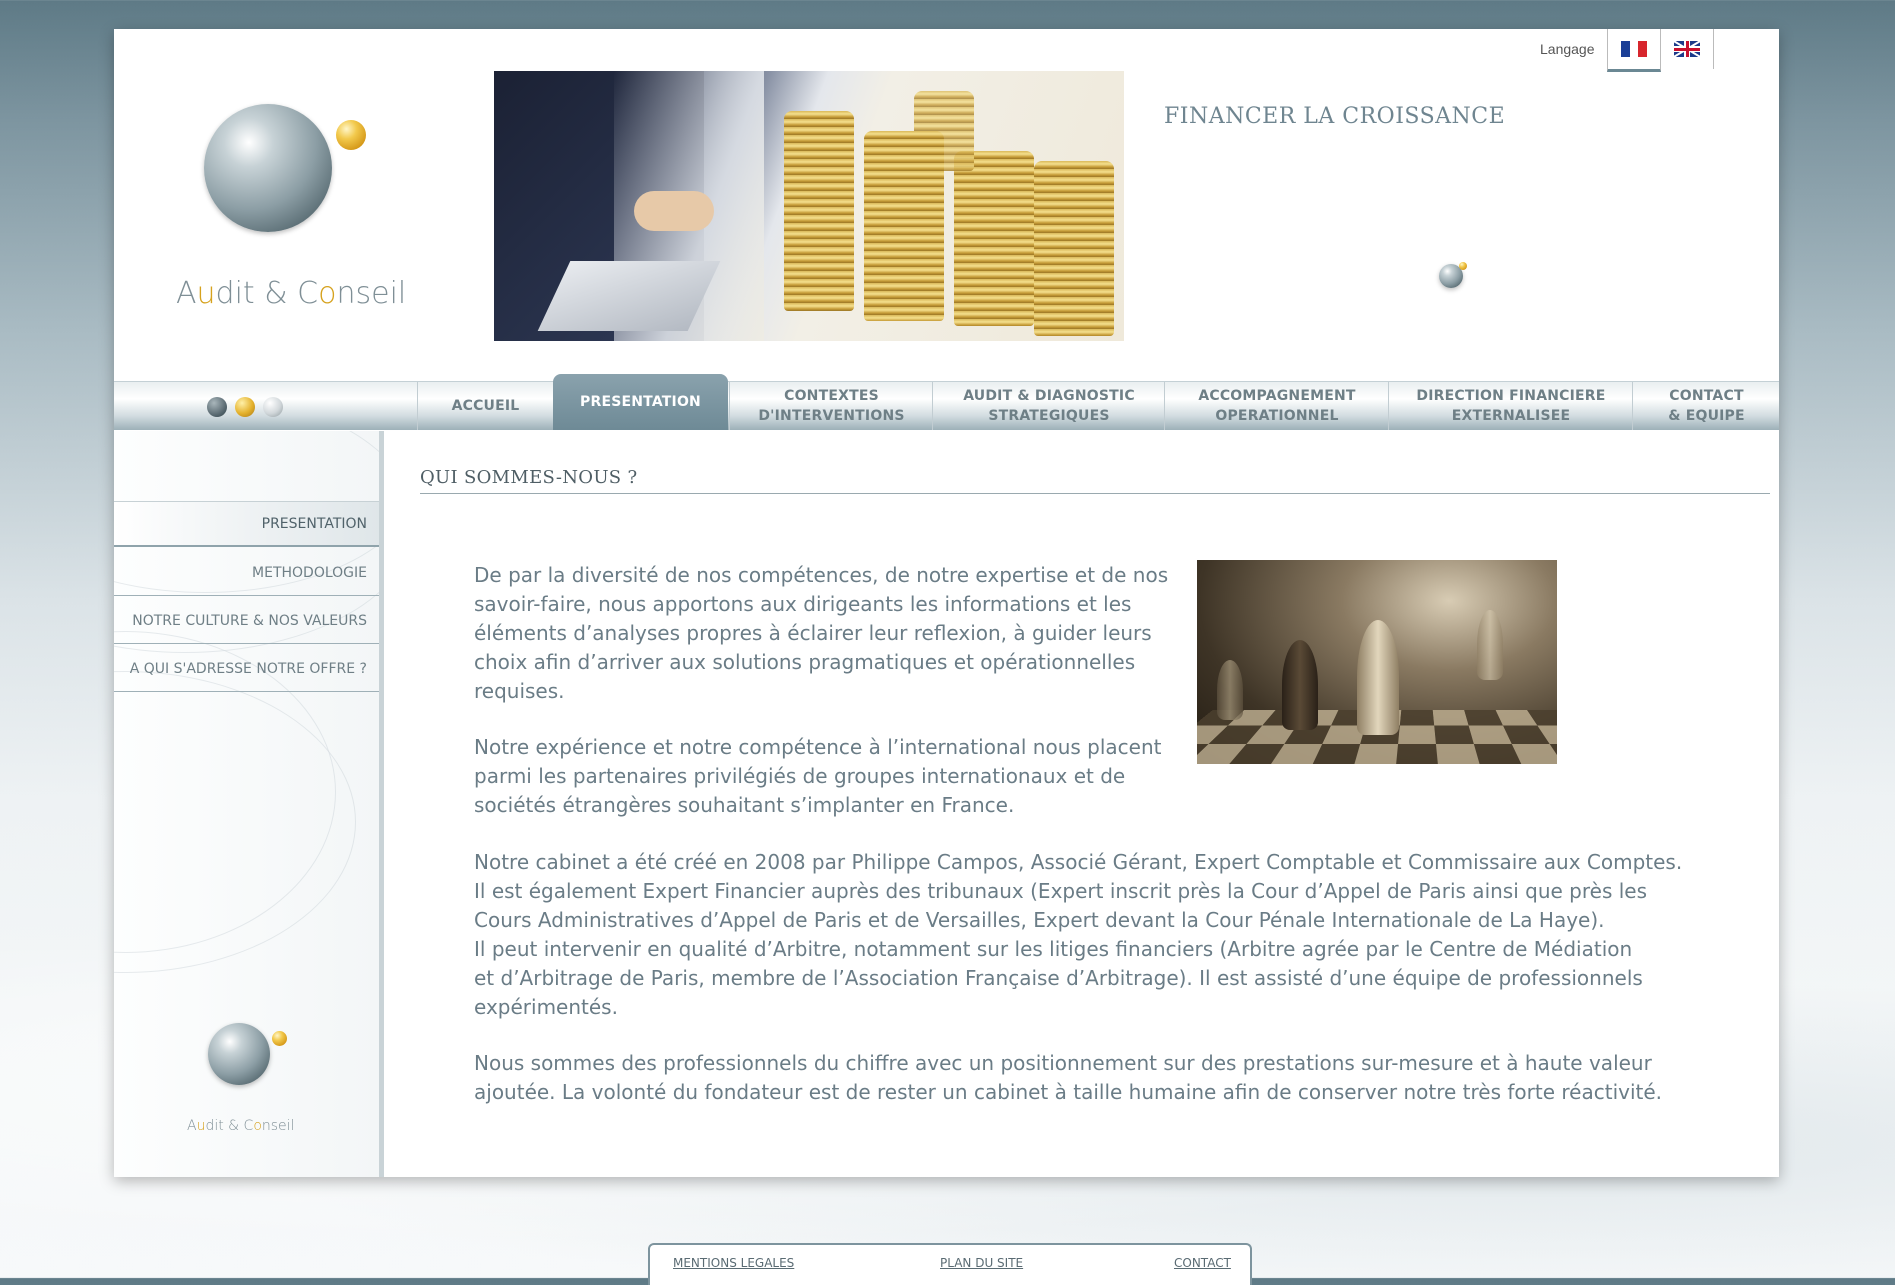  What do you see at coordinates (1454, 275) in the screenshot?
I see `small-logo-icon` at bounding box center [1454, 275].